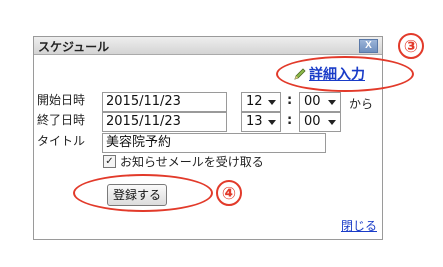 Image resolution: width=443 pixels, height=267 pixels. I want to click on end-minute-select: 00, so click(320, 122).